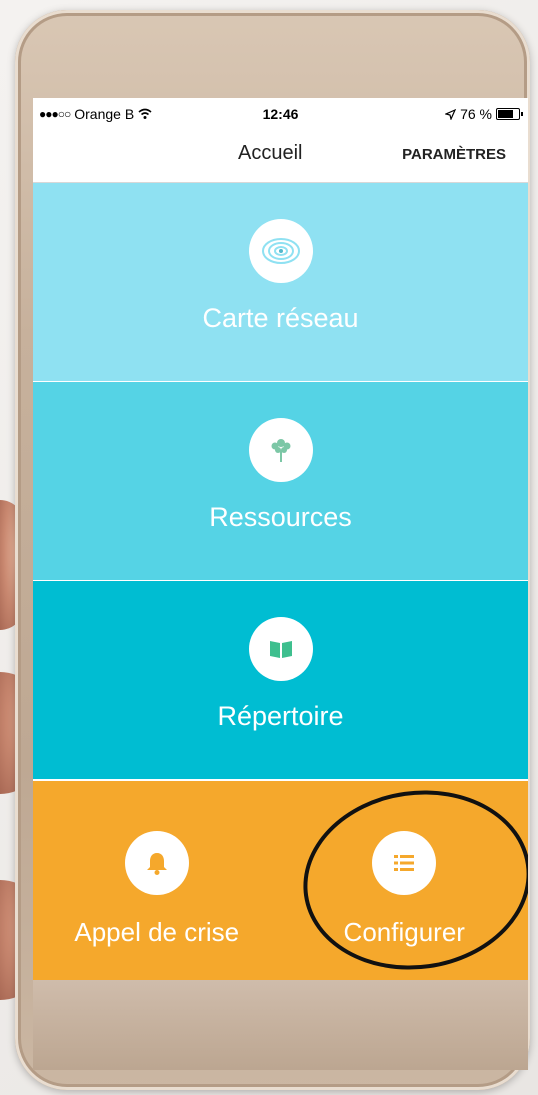 This screenshot has width=538, height=1095. I want to click on battery-info: 76 %, so click(484, 114).